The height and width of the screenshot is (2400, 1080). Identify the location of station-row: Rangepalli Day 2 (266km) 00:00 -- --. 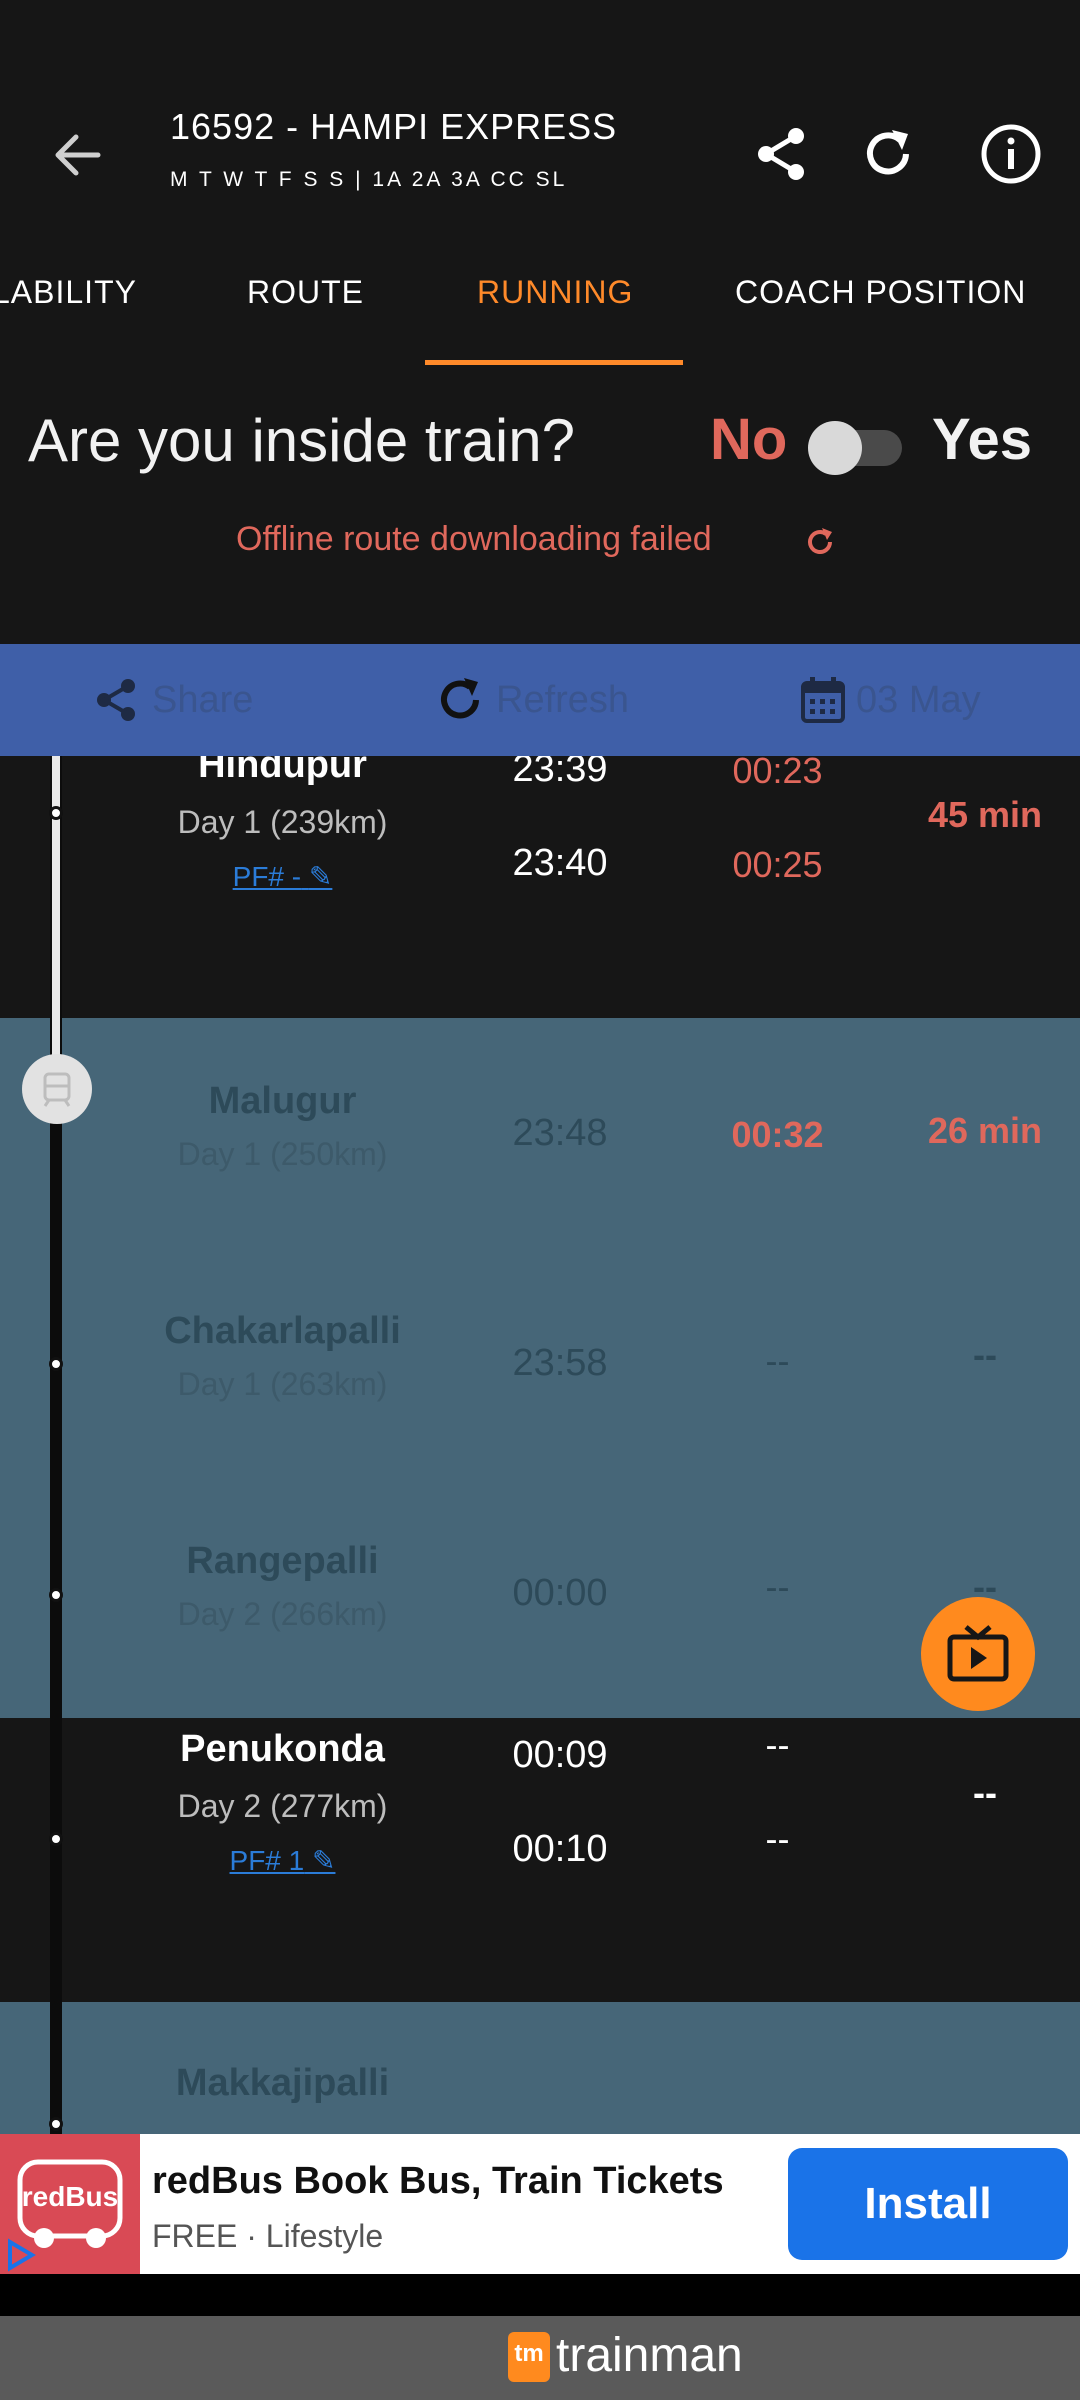
(540, 1600).